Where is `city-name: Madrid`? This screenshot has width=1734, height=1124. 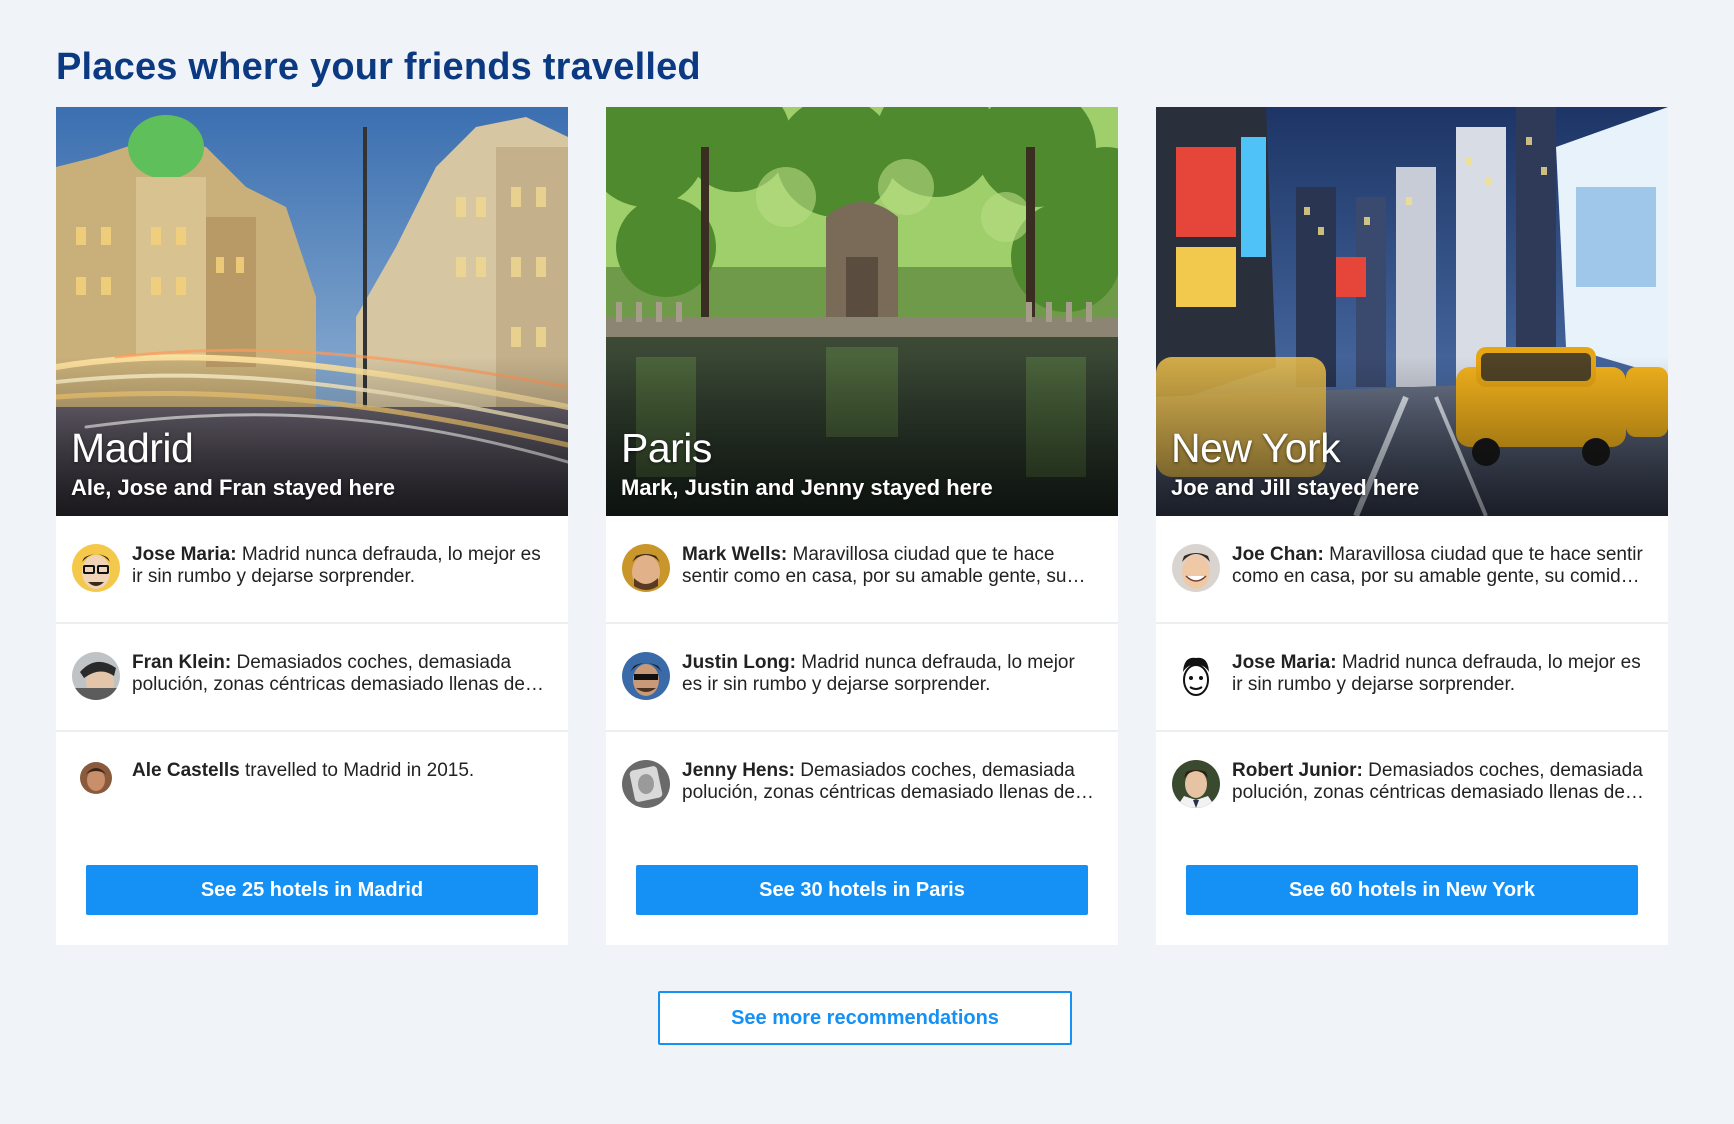 city-name: Madrid is located at coordinates (132, 448).